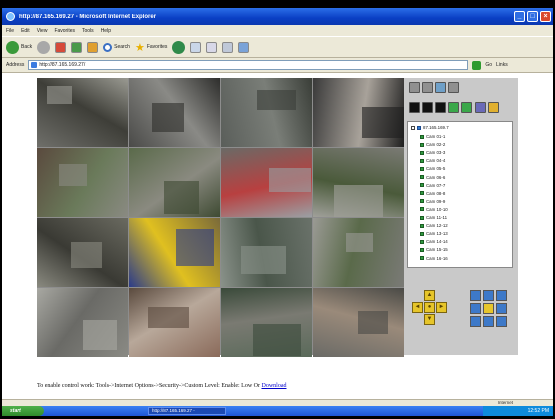 Image resolution: width=555 pixels, height=419 pixels. What do you see at coordinates (434, 209) in the screenshot?
I see `camera-tree-item: Cam 10-10` at bounding box center [434, 209].